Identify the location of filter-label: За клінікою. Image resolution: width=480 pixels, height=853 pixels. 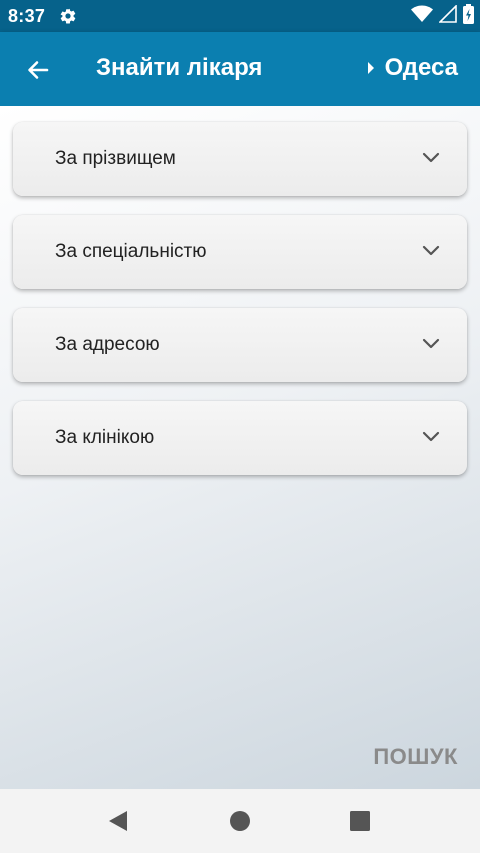
(105, 437).